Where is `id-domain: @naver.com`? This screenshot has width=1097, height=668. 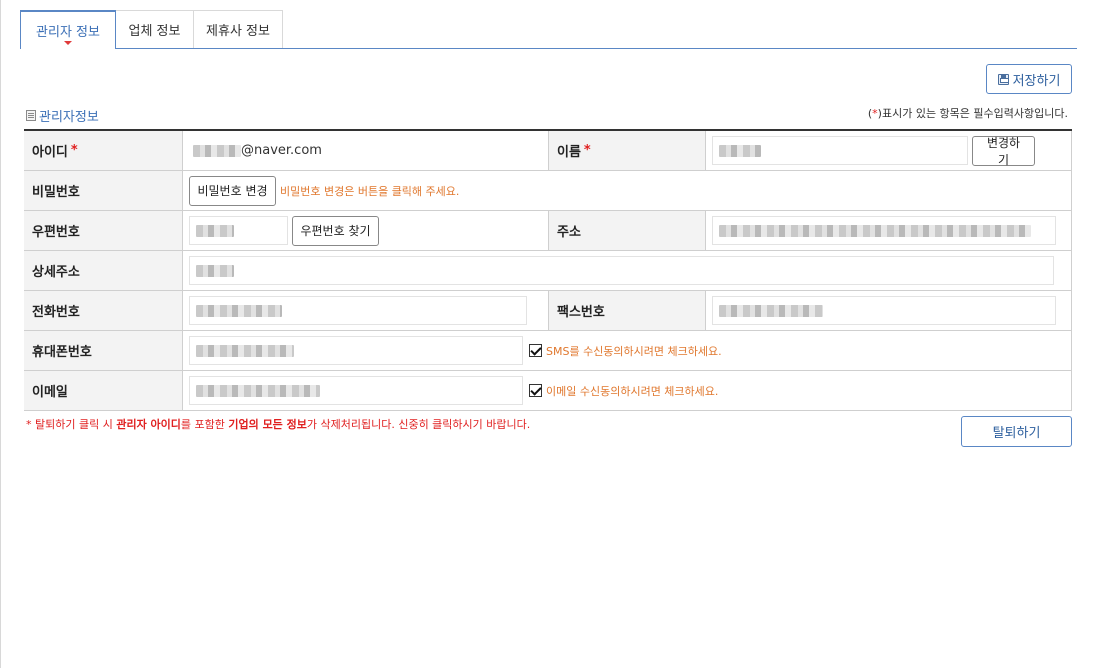 id-domain: @naver.com is located at coordinates (281, 150).